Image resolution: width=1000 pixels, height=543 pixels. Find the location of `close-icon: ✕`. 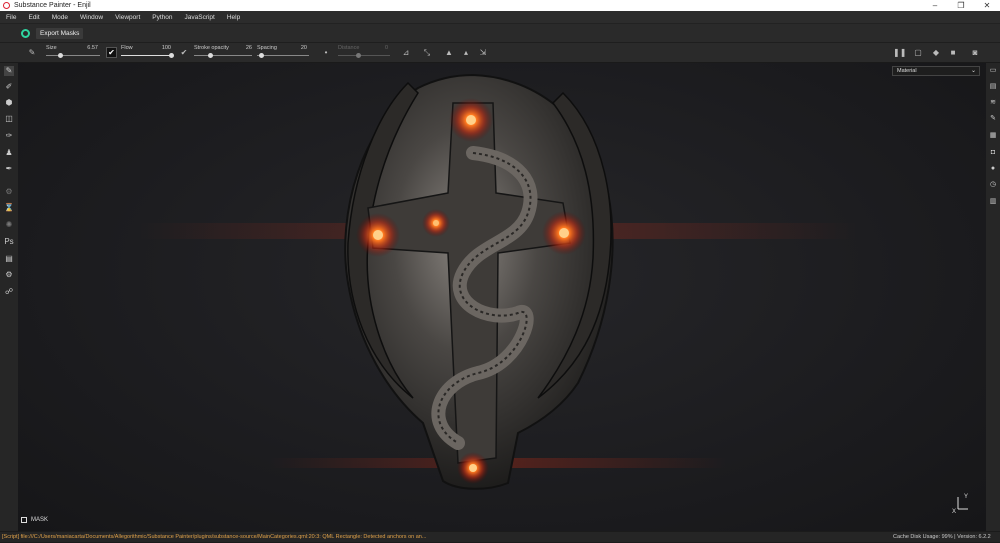

close-icon: ✕ is located at coordinates (987, 5).